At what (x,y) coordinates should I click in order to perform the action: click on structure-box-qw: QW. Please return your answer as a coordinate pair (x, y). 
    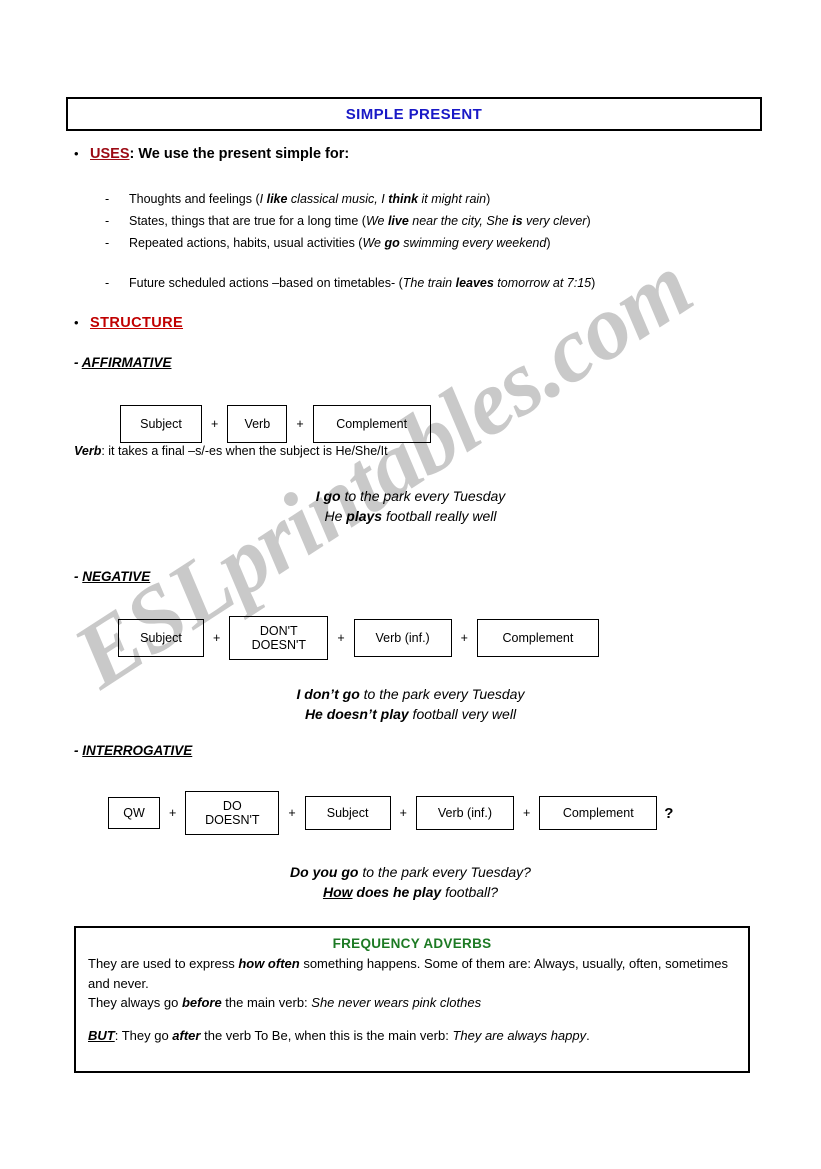
    Looking at the image, I should click on (134, 813).